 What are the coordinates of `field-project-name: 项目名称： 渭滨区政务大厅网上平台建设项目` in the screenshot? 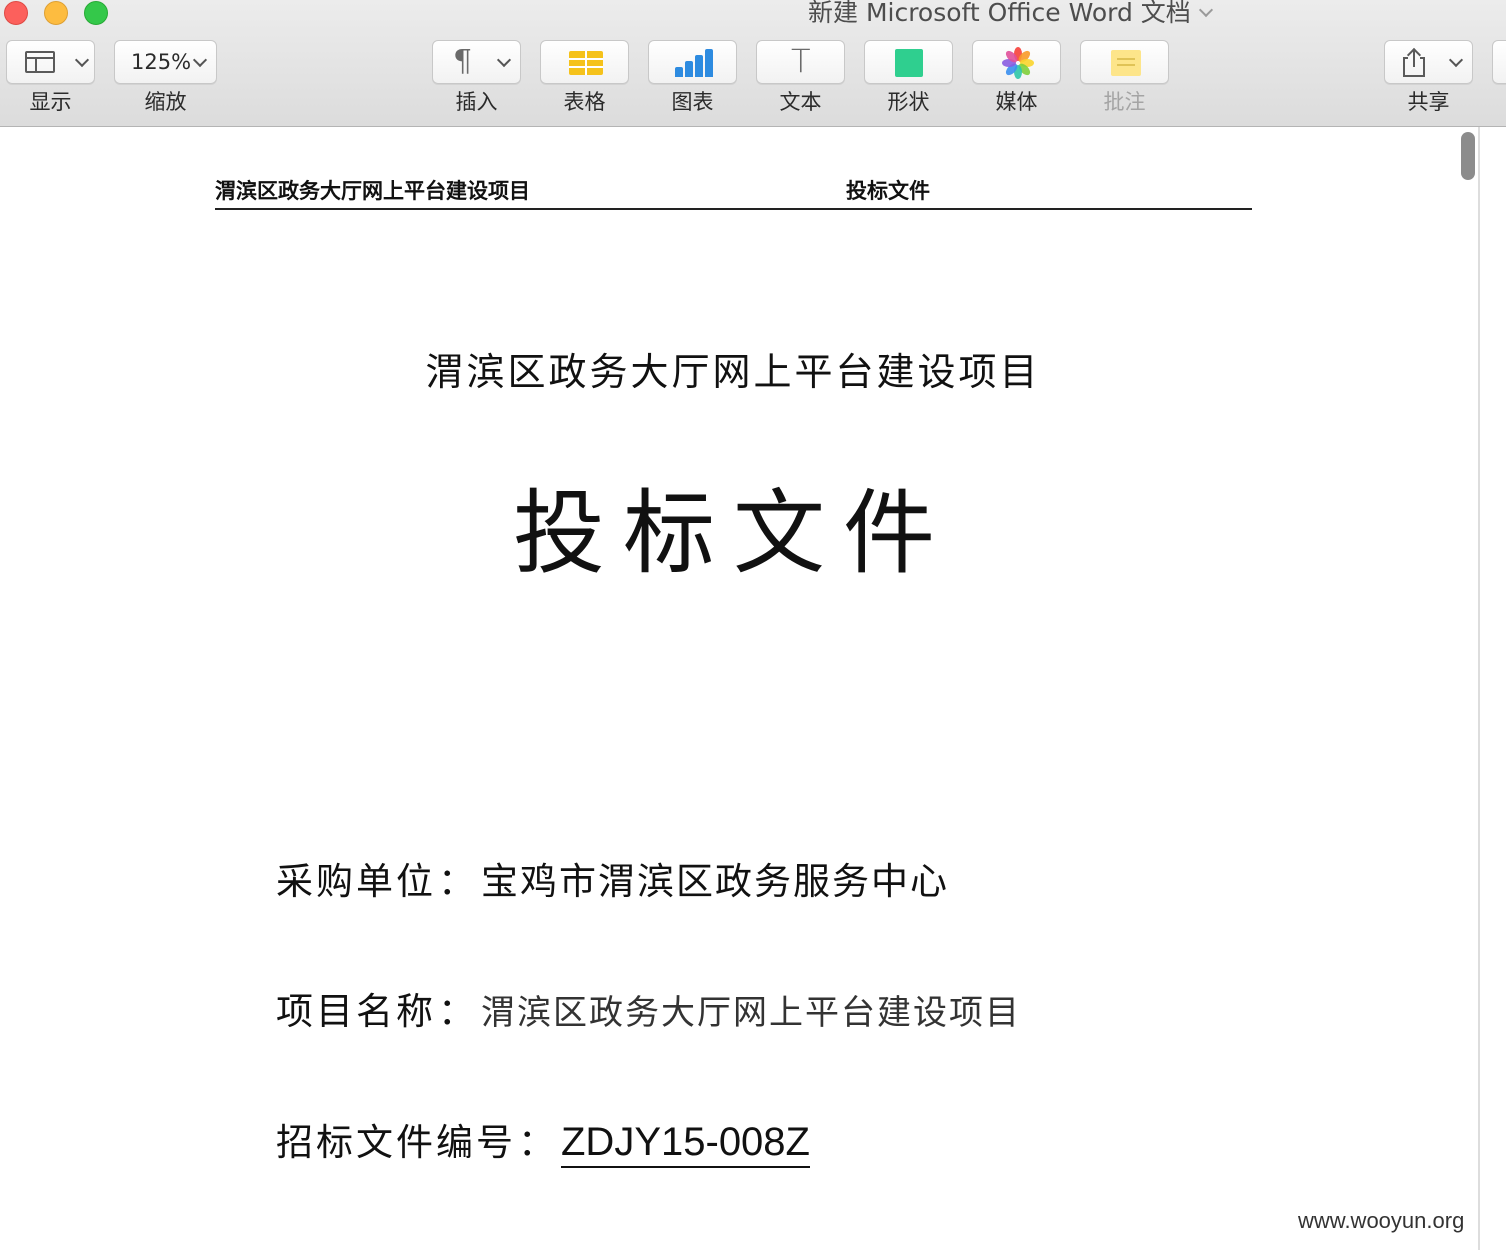 It's located at (648, 1015).